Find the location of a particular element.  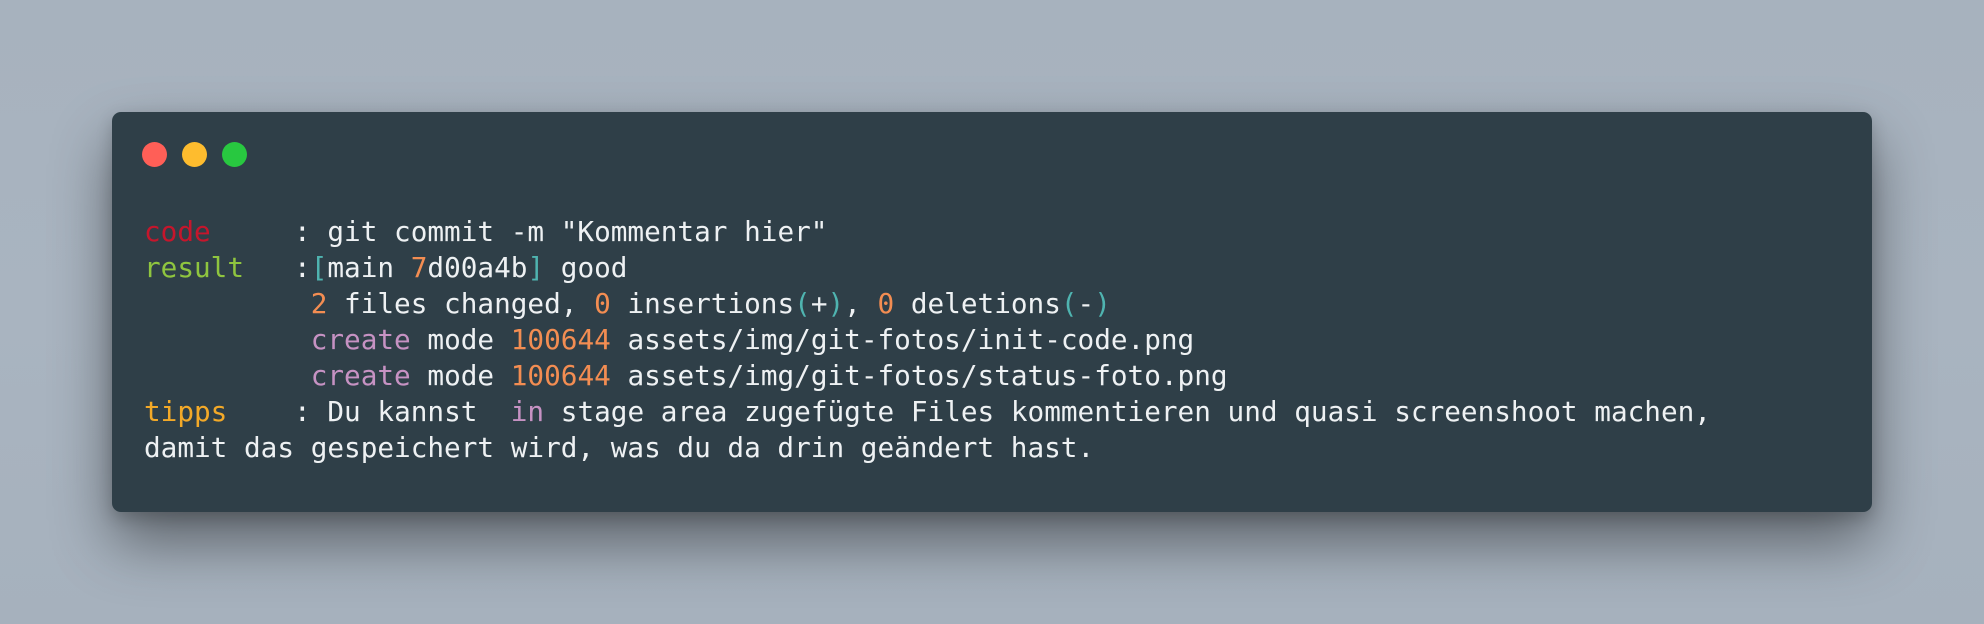

result-bracket-close: ] is located at coordinates (536, 267).